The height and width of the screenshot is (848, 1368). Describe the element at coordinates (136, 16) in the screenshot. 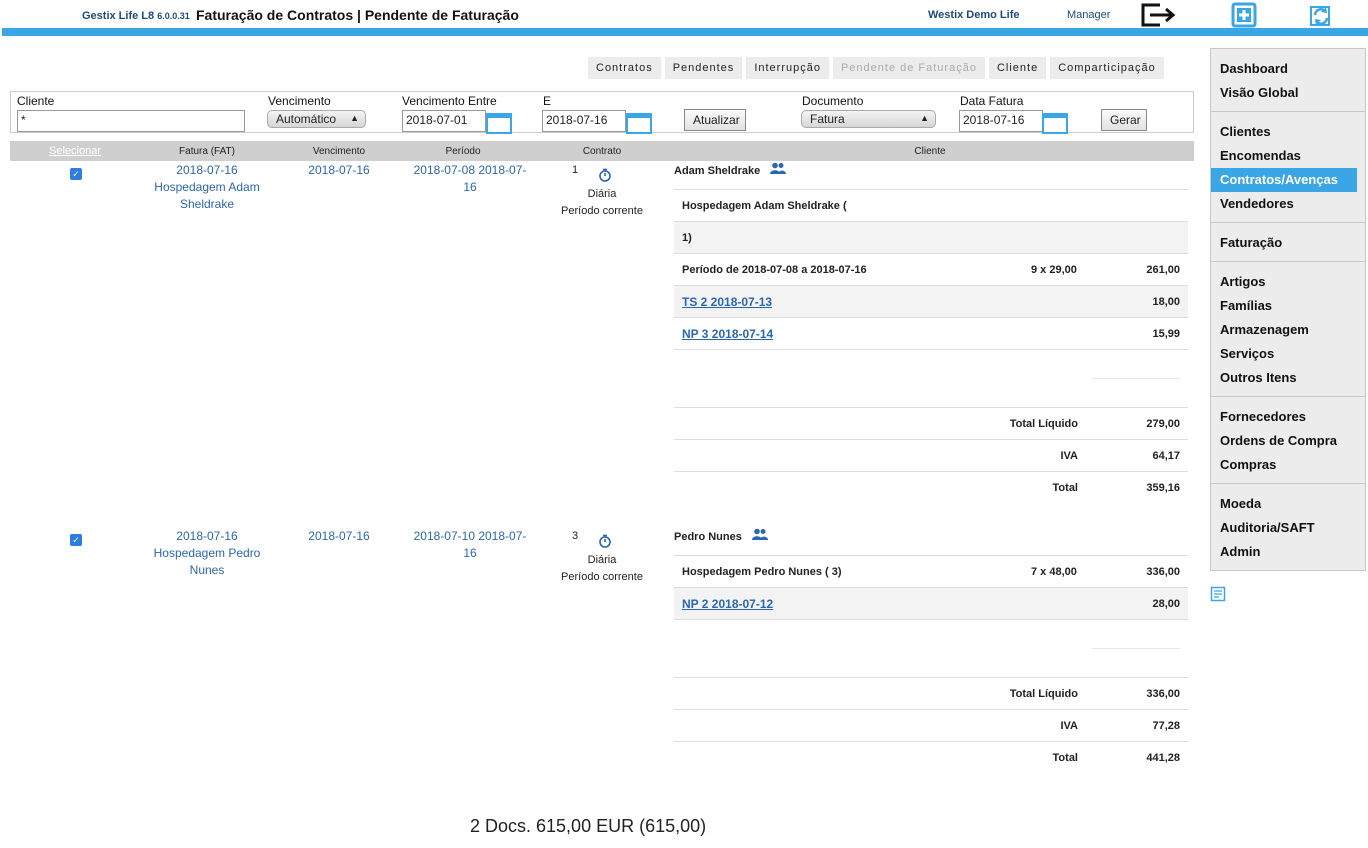

I see `app-name: Gestix Life L8 6.0.0.31` at that location.